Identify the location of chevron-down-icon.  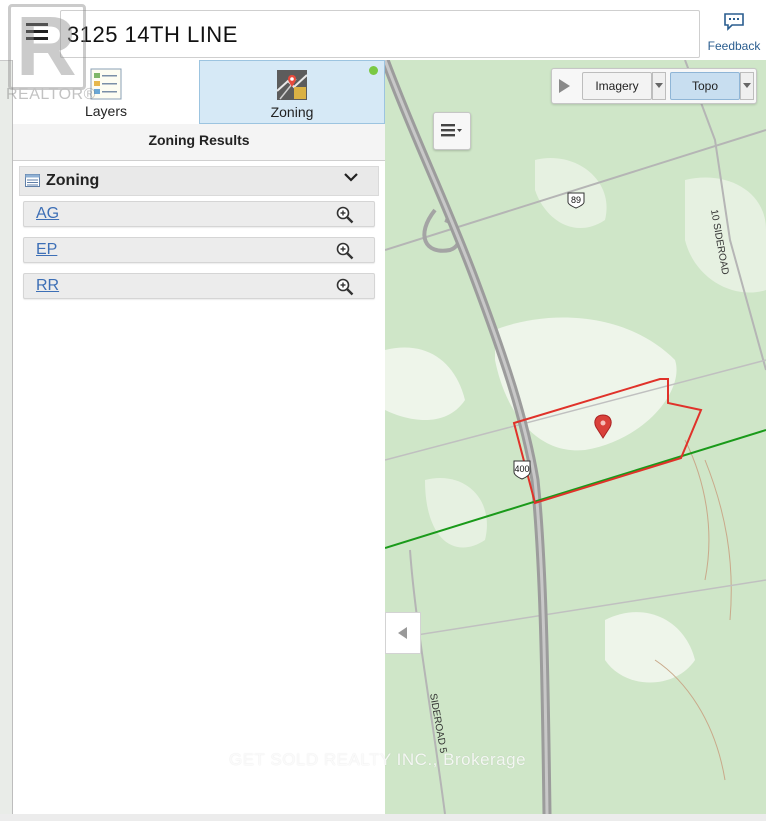
(351, 177).